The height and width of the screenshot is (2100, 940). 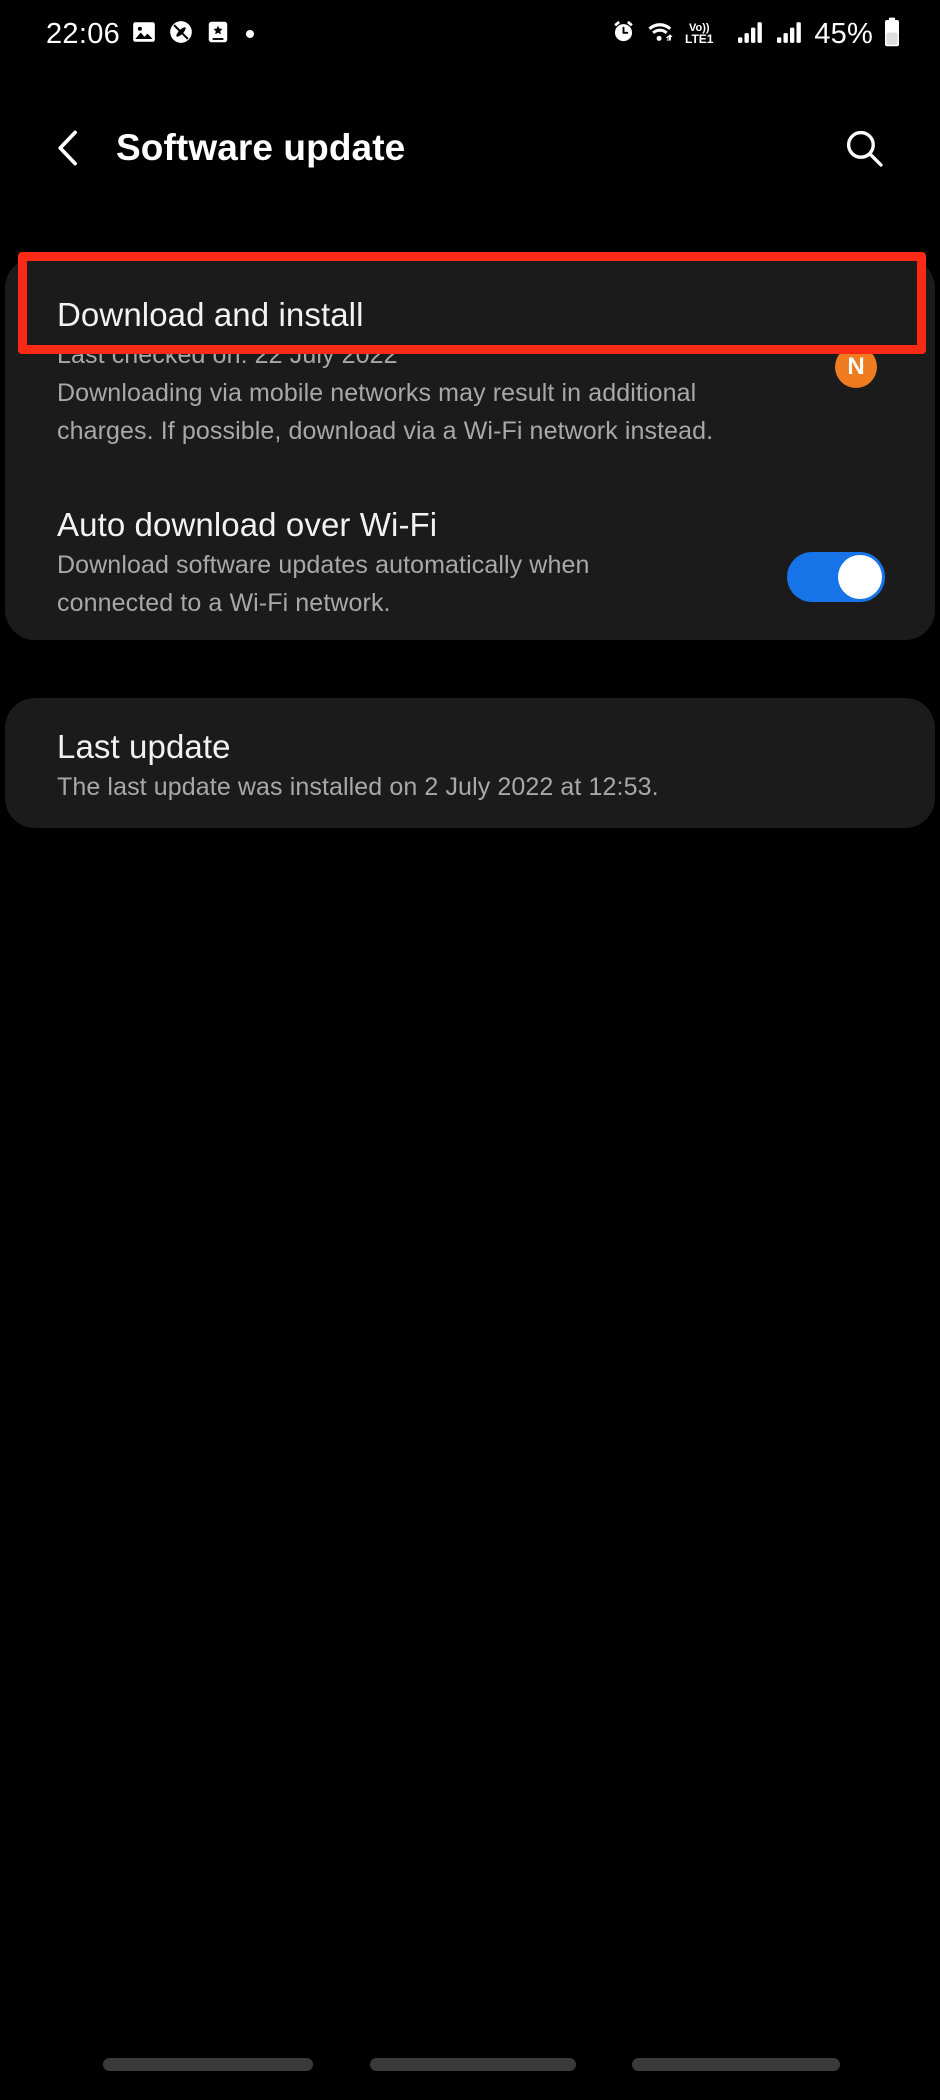 I want to click on status-bar-left: 22:06, so click(x=150, y=34).